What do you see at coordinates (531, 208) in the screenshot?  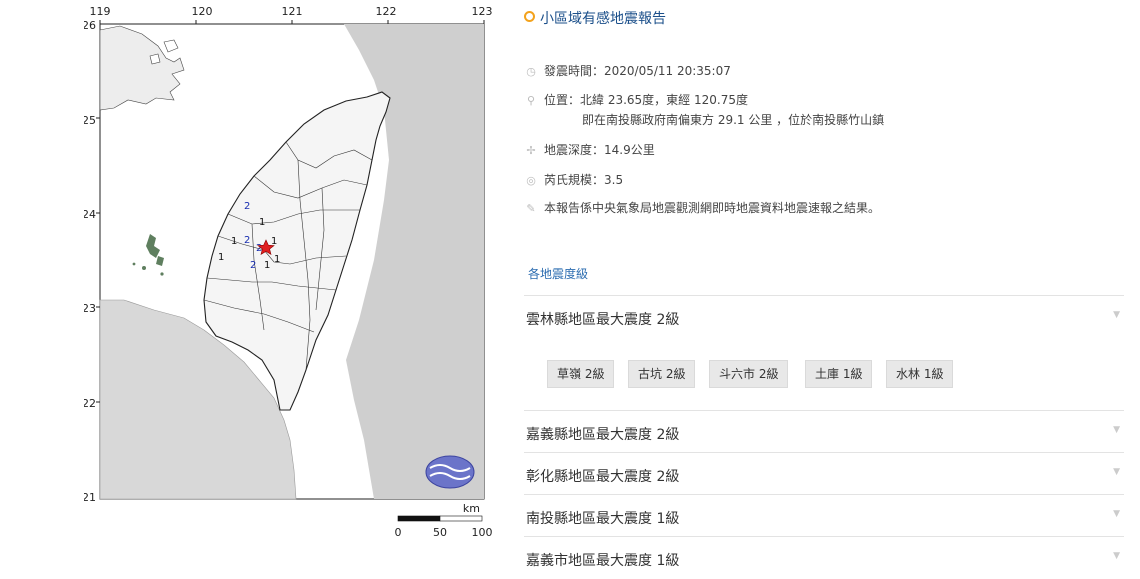 I see `pencil-icon: ✎` at bounding box center [531, 208].